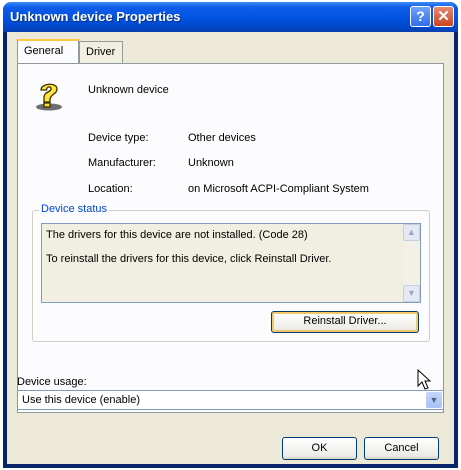  What do you see at coordinates (443, 16) in the screenshot?
I see `close-button: ✕` at bounding box center [443, 16].